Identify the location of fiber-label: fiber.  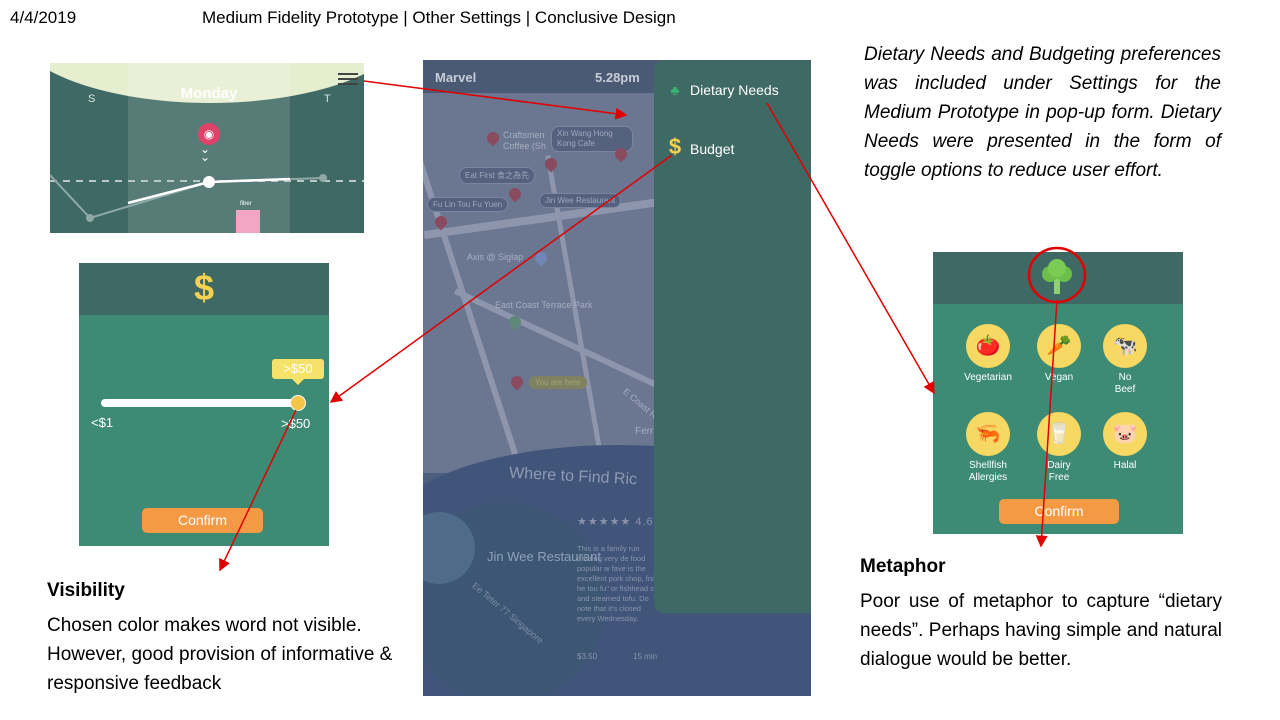
(246, 204).